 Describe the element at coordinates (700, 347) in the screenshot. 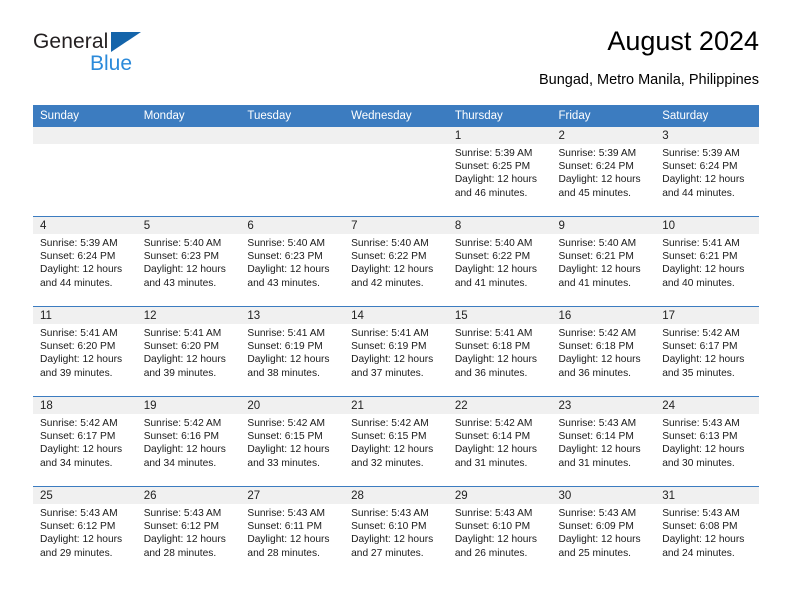

I see `sunset-text: Sunset: 6:17 PM` at that location.